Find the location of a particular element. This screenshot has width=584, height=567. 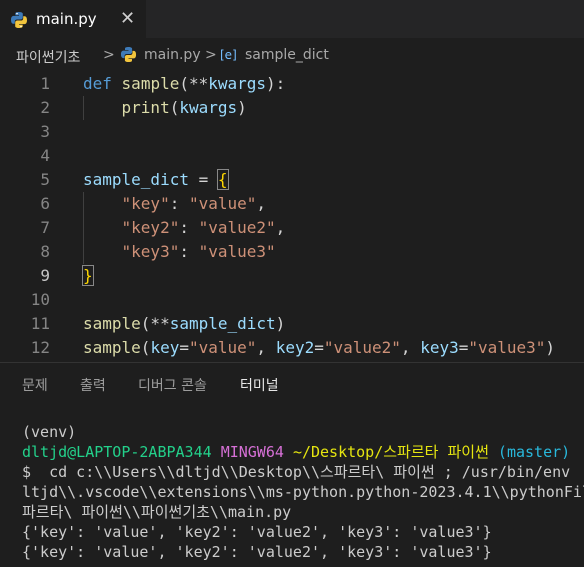

terminal-token: dltjd@LAPTOP-2ABPA344 is located at coordinates (117, 452).